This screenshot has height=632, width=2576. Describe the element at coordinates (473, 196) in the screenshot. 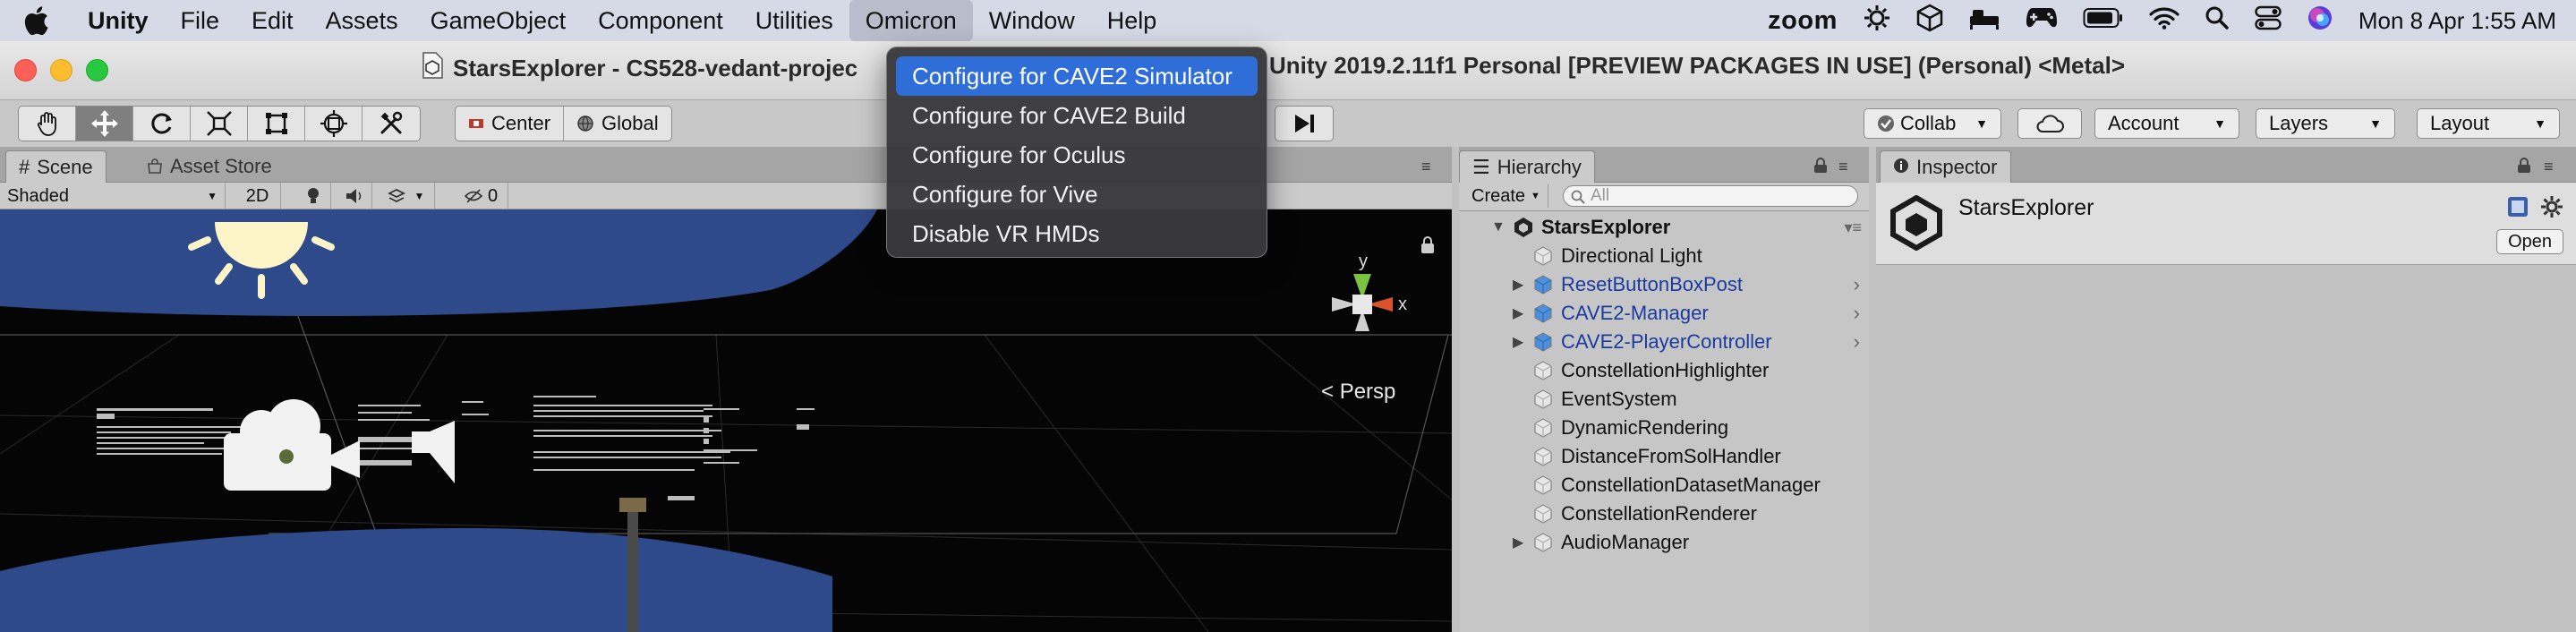

I see `hidden-eye-icon` at that location.